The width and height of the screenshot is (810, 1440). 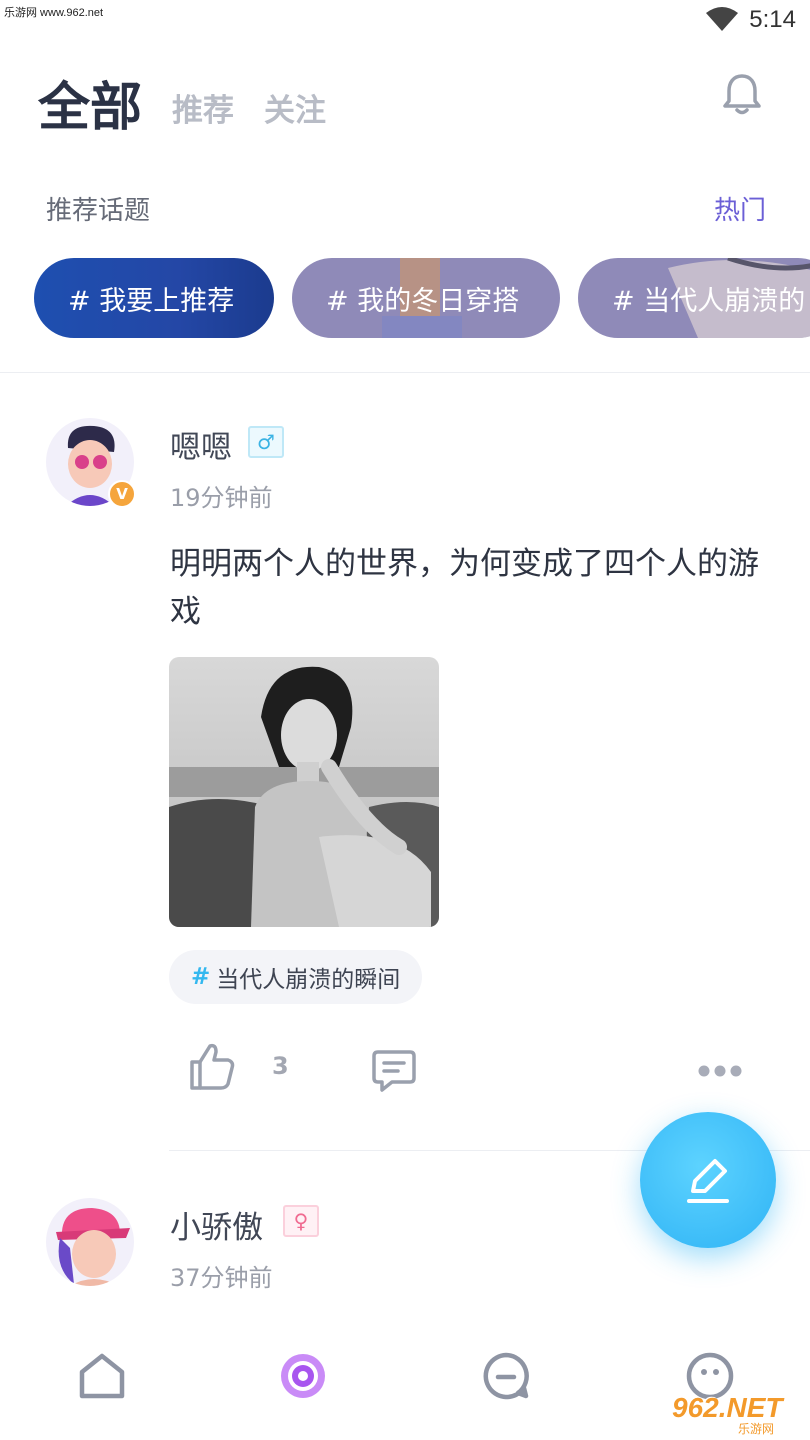 What do you see at coordinates (221, 1278) in the screenshot?
I see `post-time: 37分钟前` at bounding box center [221, 1278].